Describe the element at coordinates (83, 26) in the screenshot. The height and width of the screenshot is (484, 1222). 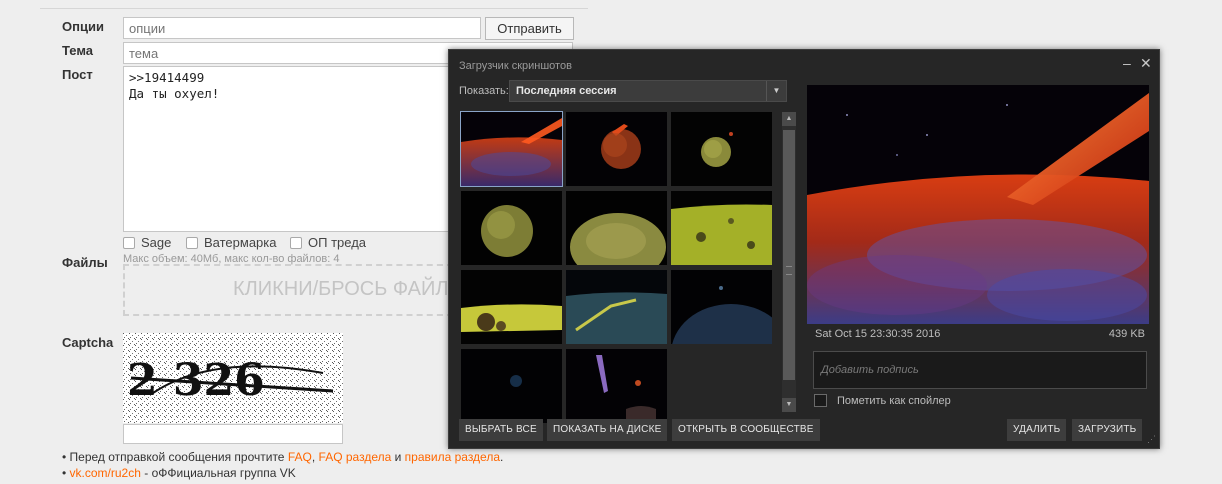
I see `options-label: Опции` at that location.